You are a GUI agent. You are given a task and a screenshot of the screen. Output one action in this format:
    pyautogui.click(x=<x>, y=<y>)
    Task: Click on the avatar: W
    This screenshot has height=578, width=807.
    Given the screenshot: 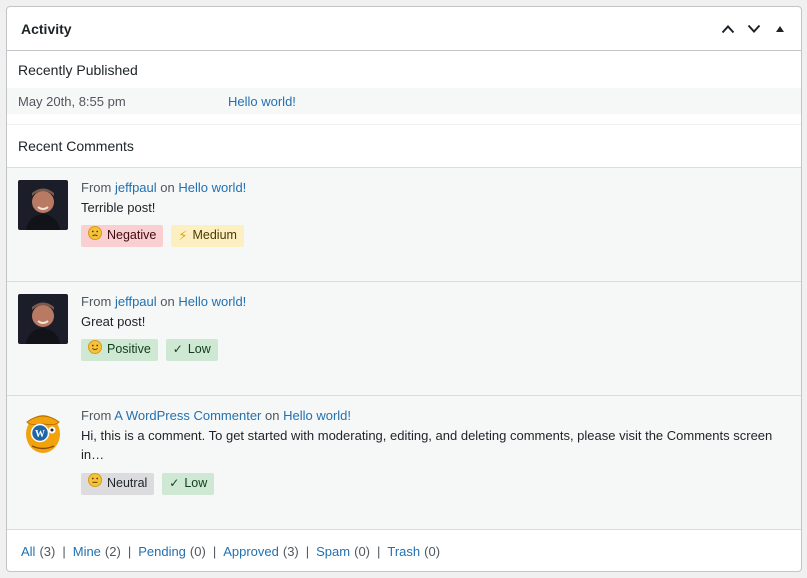 What is the action you would take?
    pyautogui.click(x=43, y=433)
    